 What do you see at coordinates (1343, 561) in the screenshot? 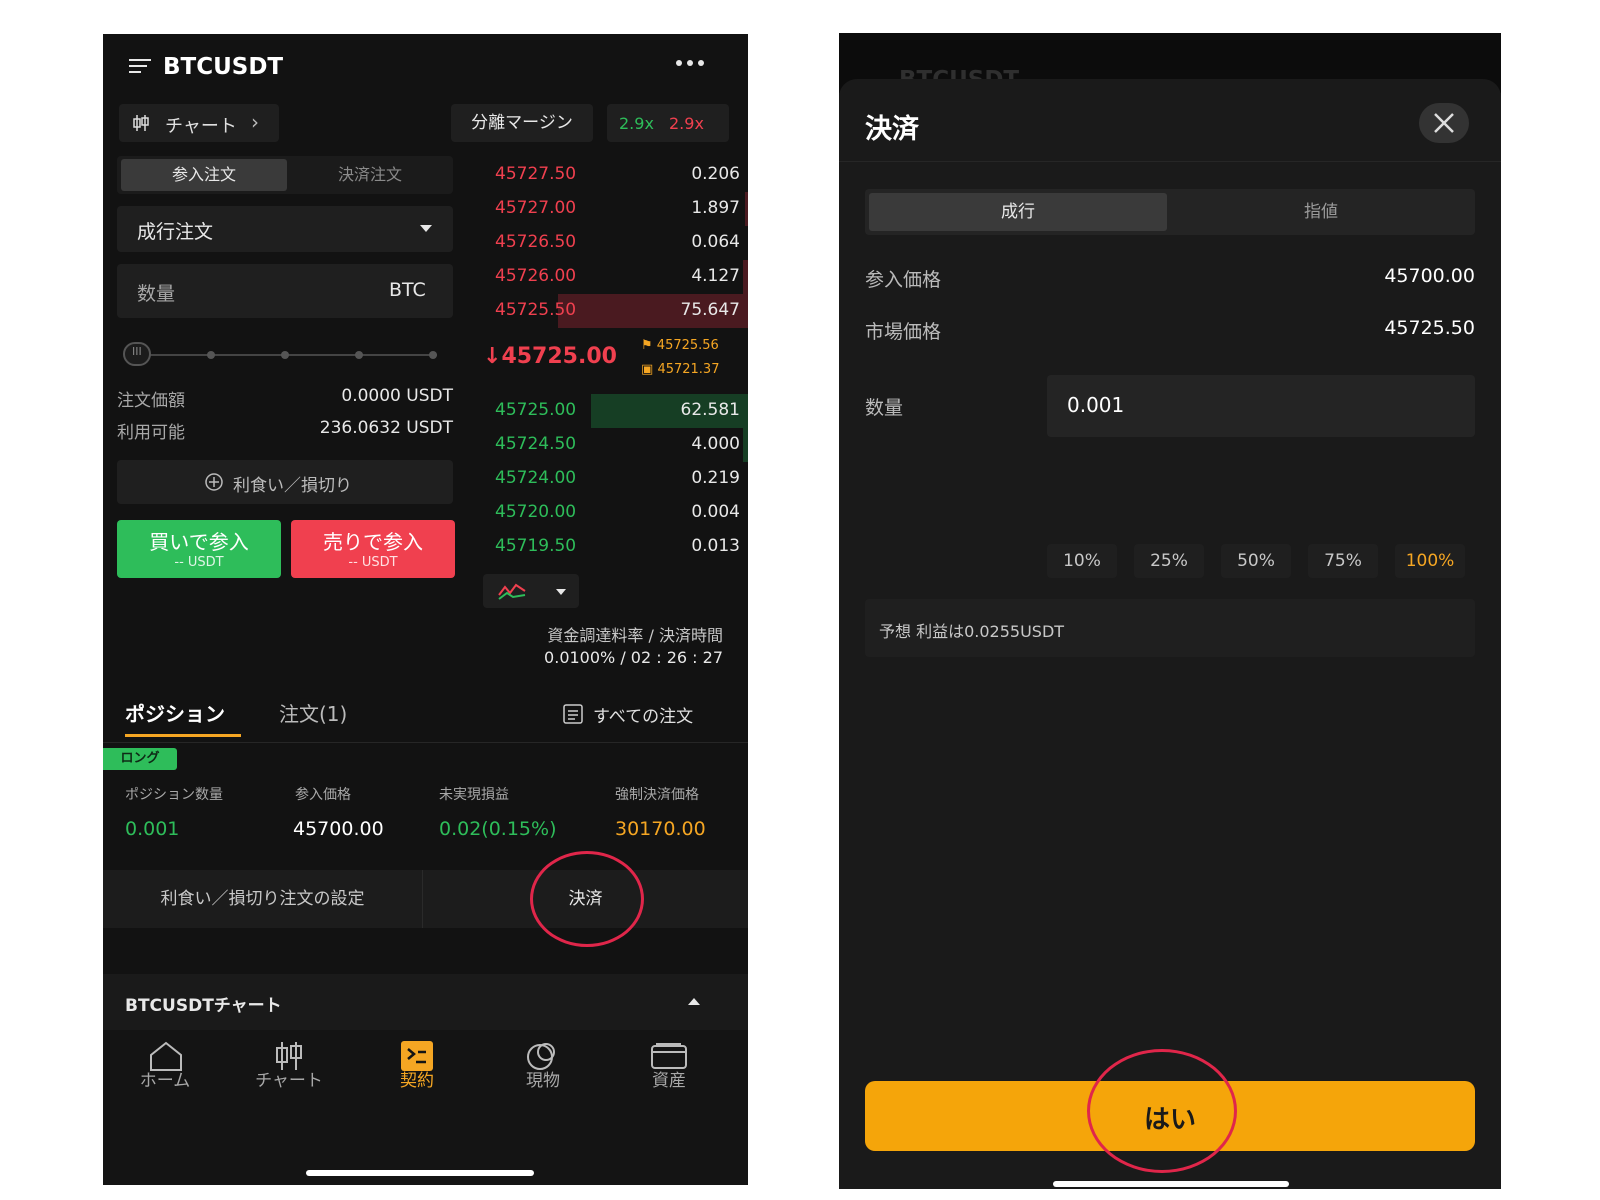
I see `percent-75-button: 75%` at bounding box center [1343, 561].